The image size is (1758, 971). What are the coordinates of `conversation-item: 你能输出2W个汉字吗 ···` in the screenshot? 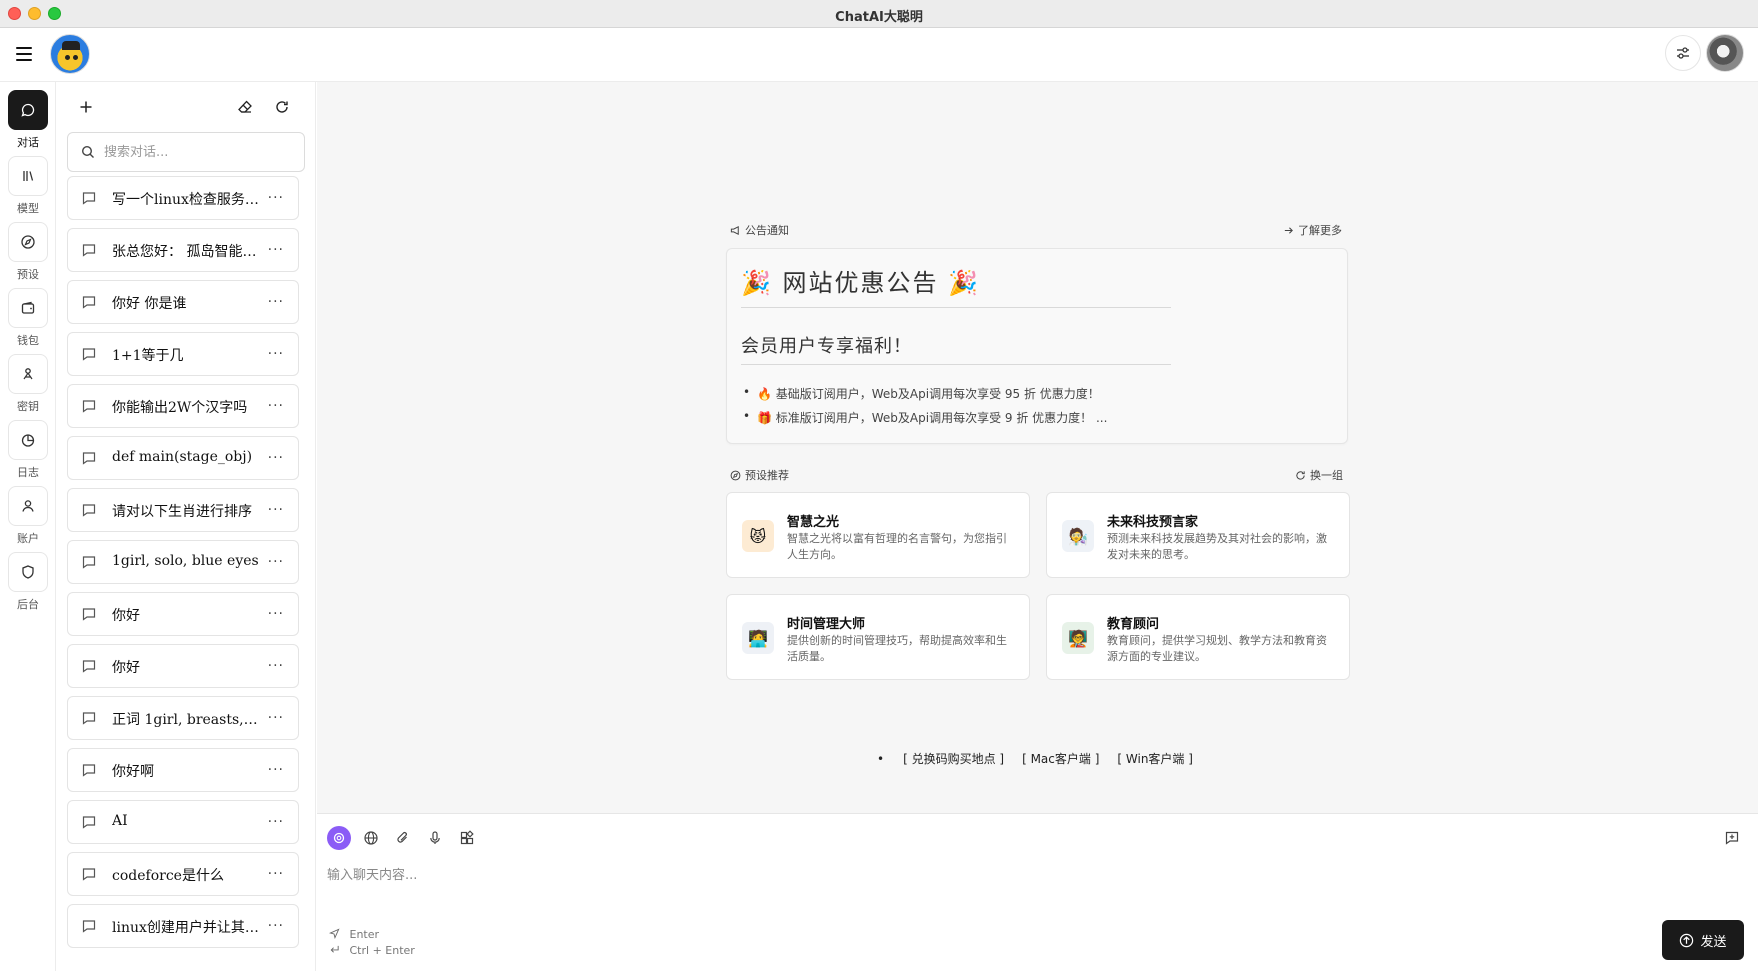 It's located at (183, 406).